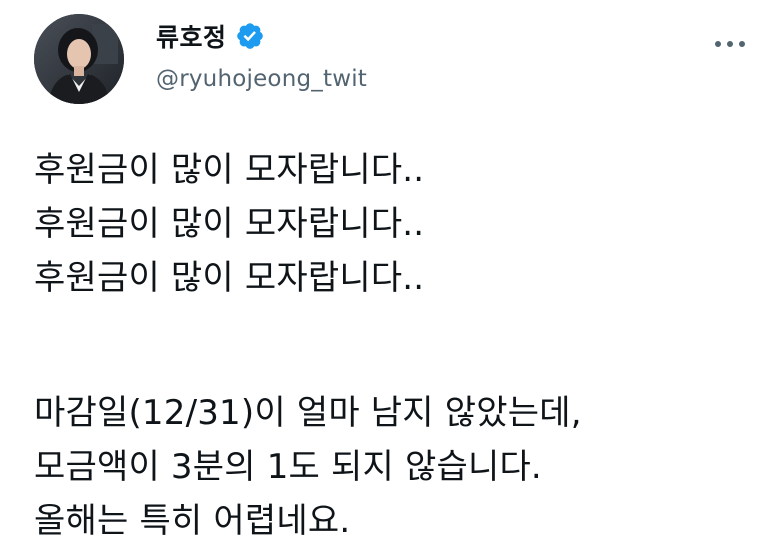 The height and width of the screenshot is (548, 780). Describe the element at coordinates (261, 79) in the screenshot. I see `user-handle: @ryuhojeong_twit` at that location.